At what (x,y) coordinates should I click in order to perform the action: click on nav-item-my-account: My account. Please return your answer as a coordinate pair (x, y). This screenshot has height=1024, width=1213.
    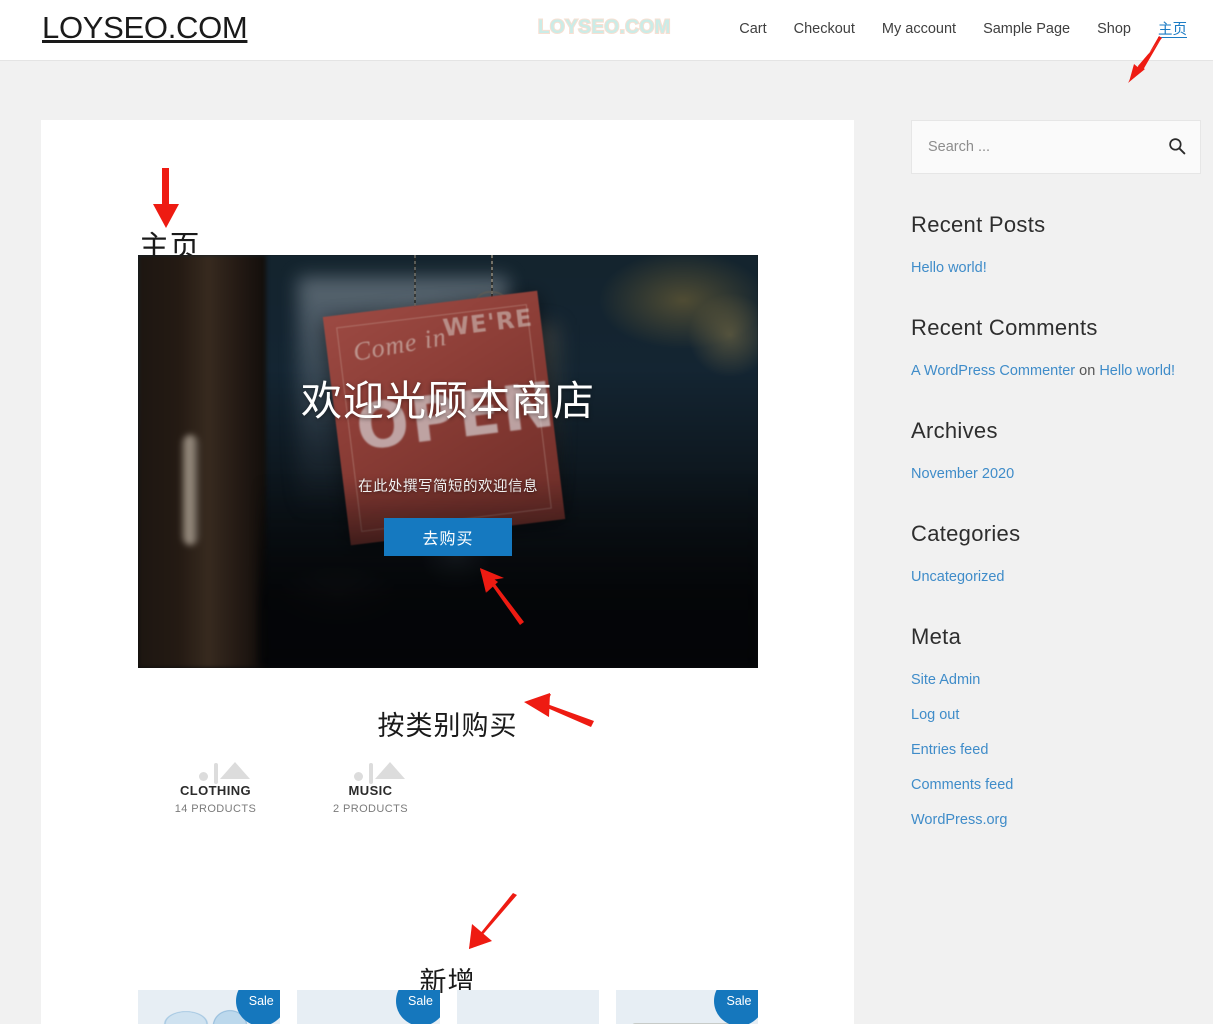
    Looking at the image, I should click on (919, 29).